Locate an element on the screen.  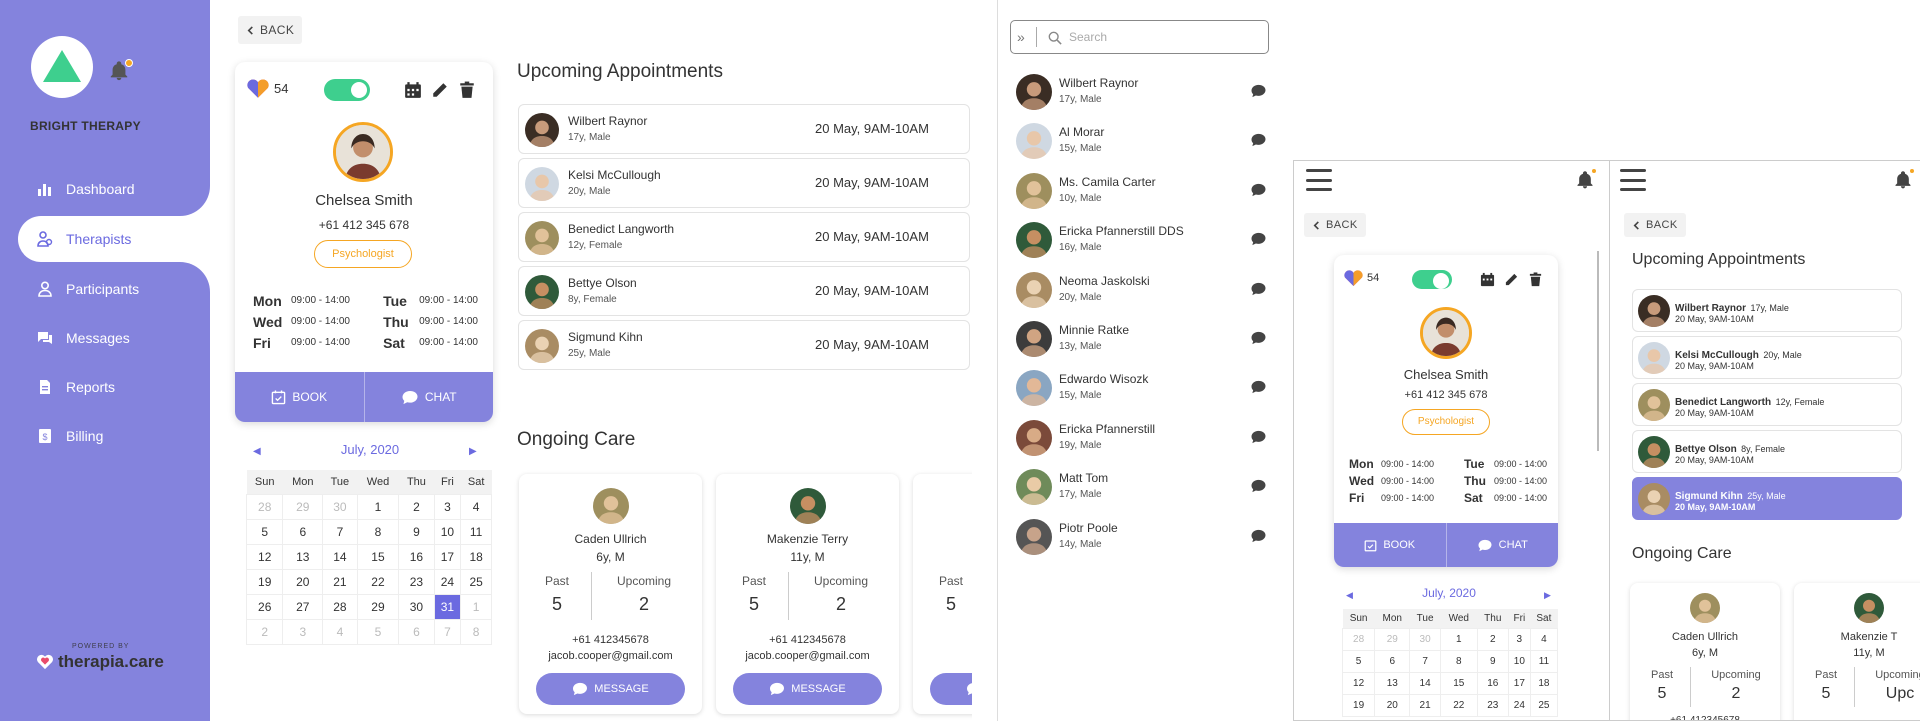
expand-chevrons-icon: » is located at coordinates (1027, 37).